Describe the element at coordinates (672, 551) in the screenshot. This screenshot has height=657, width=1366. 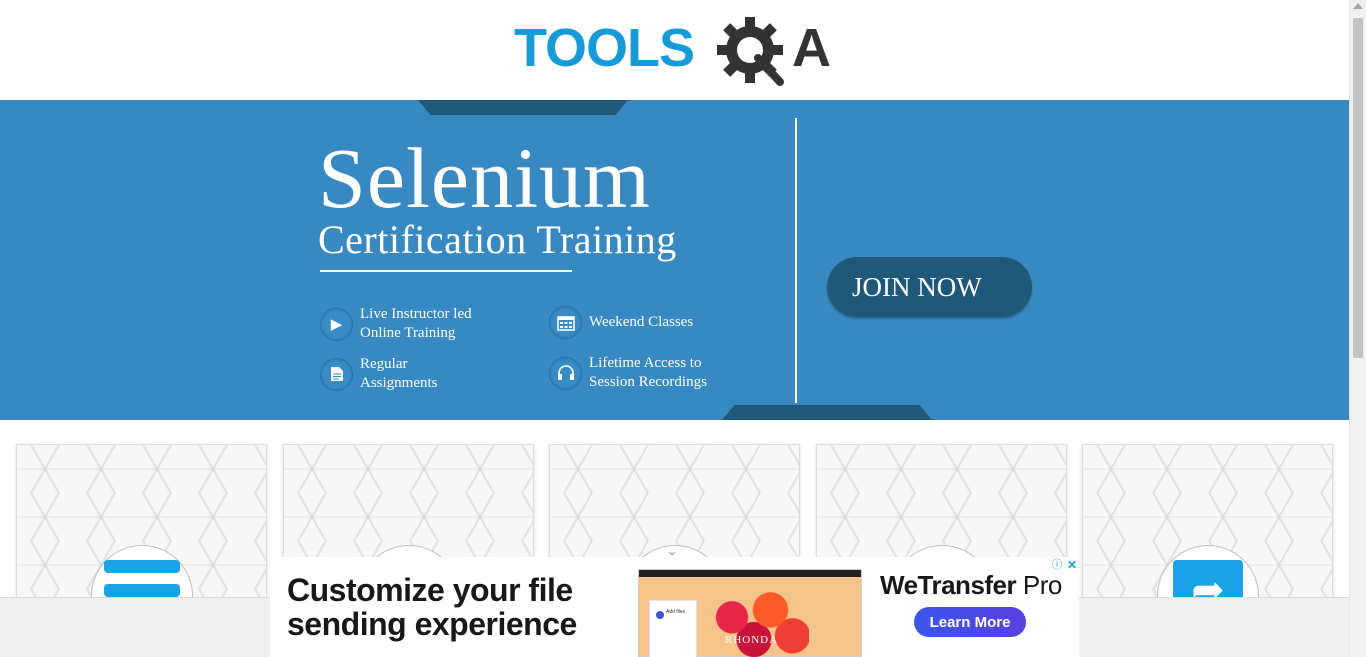
I see `chevron-down-icon: ⌄` at that location.